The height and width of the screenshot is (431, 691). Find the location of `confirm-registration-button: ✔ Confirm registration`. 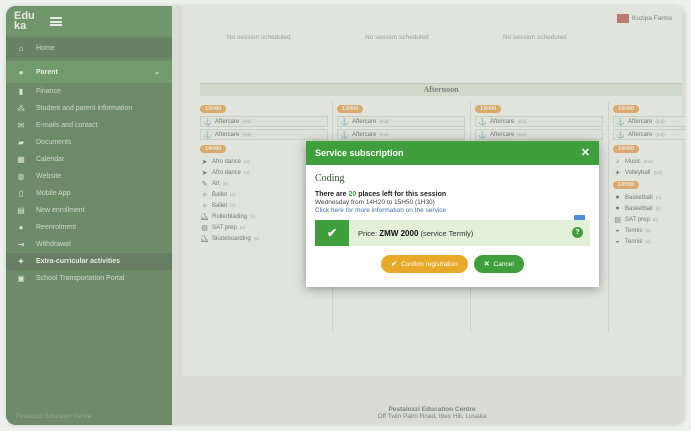

confirm-registration-button: ✔ Confirm registration is located at coordinates (424, 264).